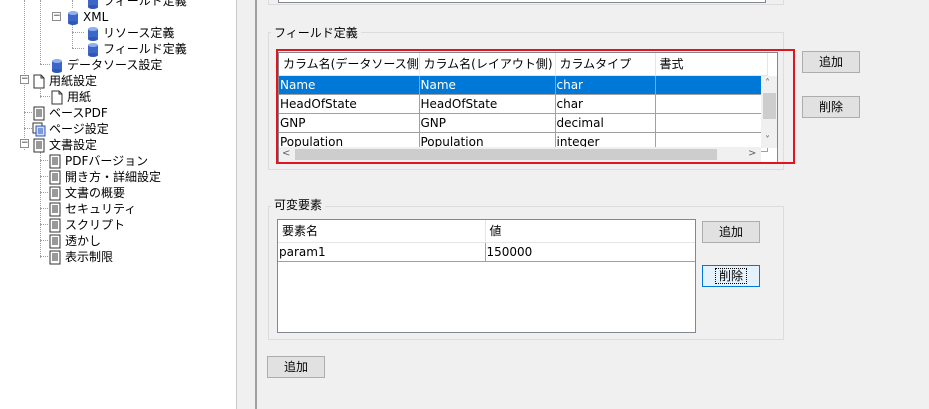  I want to click on variable-elements-title: 可変要素, so click(298, 204).